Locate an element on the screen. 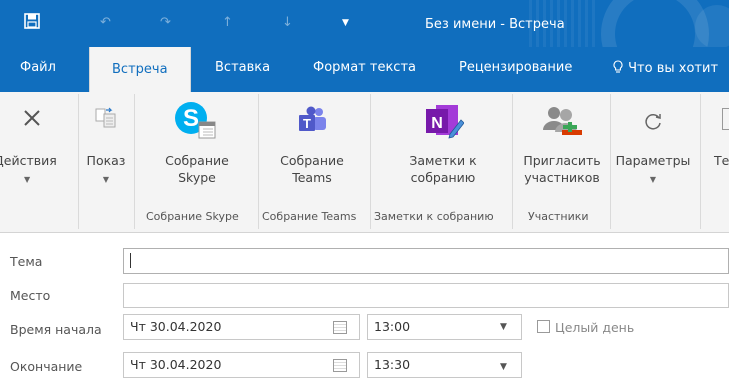  notes-label-line1: Заметки к is located at coordinates (443, 160).